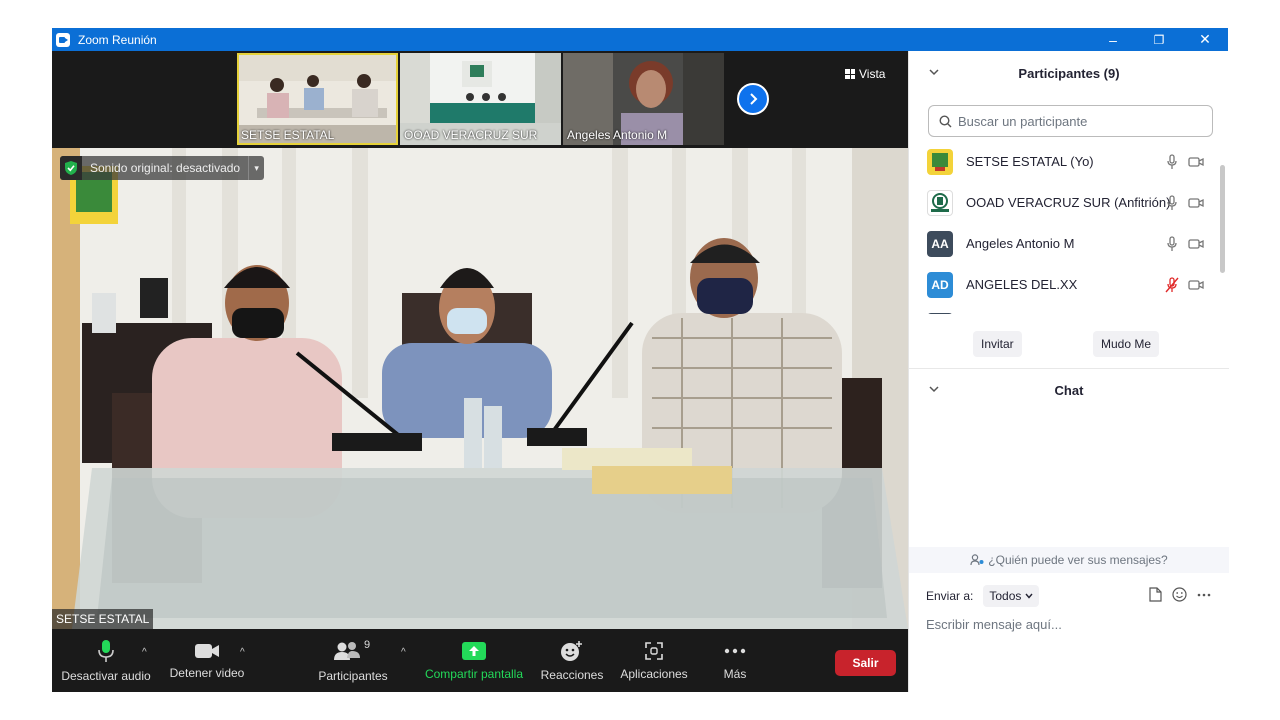 This screenshot has width=1280, height=720. I want to click on thumbnail-name: SETSE ESTATAL, so click(288, 135).